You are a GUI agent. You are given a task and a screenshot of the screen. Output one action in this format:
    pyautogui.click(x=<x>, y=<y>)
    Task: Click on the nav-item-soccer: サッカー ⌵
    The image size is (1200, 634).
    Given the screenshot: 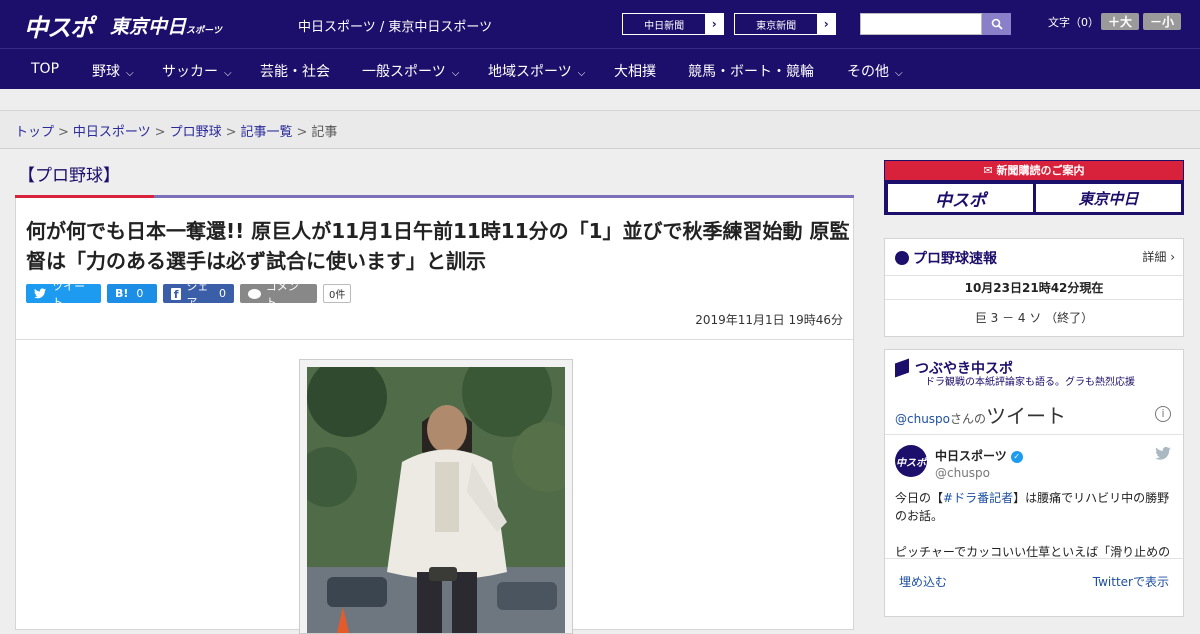 What is the action you would take?
    pyautogui.click(x=197, y=71)
    